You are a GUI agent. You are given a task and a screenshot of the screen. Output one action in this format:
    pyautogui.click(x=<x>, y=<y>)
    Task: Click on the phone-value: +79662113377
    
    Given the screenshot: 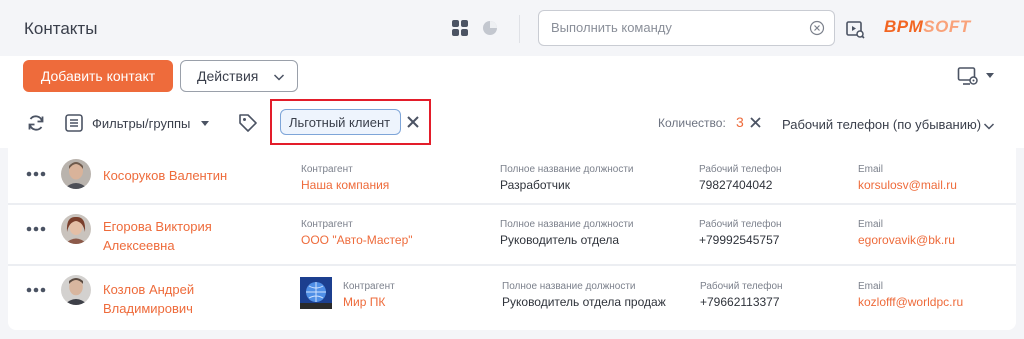 What is the action you would take?
    pyautogui.click(x=740, y=302)
    